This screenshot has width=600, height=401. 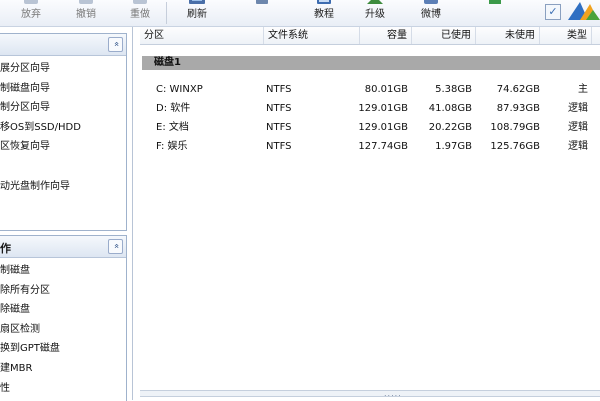 I want to click on undo-button: 撤销, so click(x=86, y=13).